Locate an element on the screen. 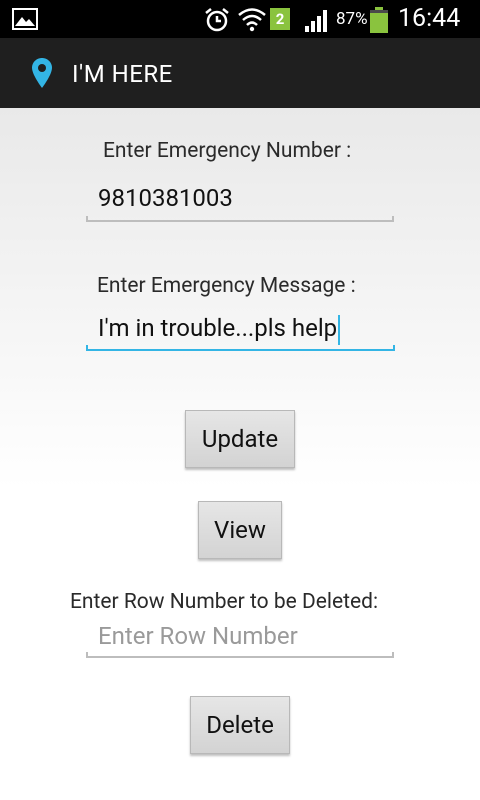 The image size is (480, 800). app-title: I'M HERE is located at coordinates (122, 74).